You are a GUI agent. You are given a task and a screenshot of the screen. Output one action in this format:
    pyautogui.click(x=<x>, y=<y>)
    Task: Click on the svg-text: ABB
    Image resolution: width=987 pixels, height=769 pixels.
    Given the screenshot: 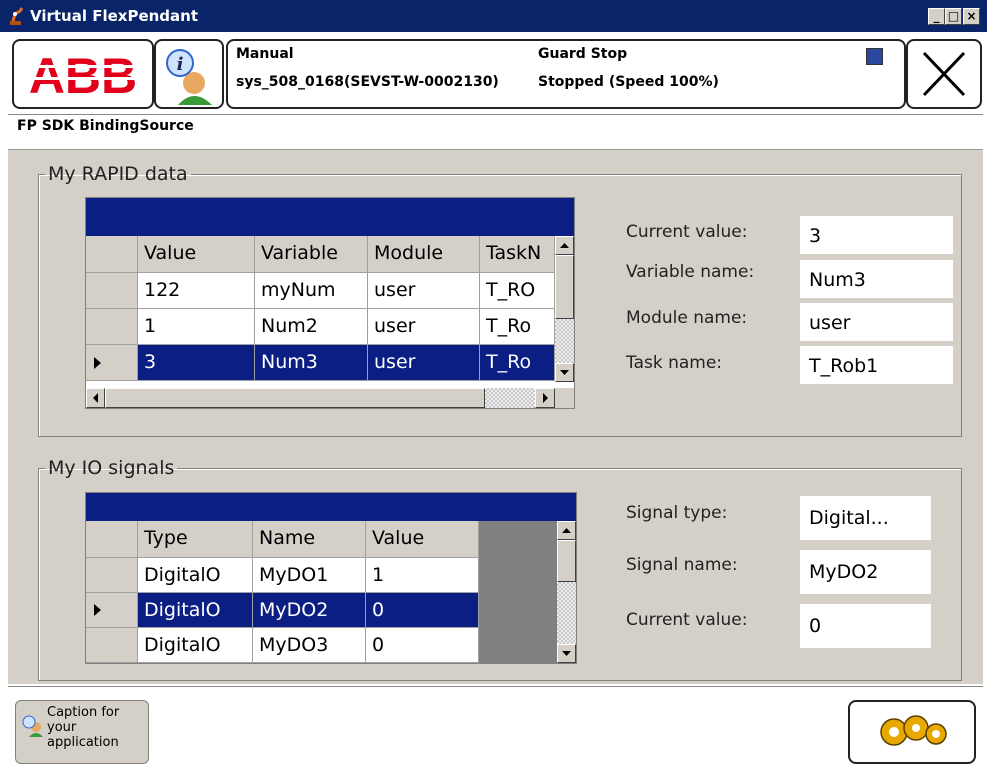 What is the action you would take?
    pyautogui.click(x=83, y=76)
    